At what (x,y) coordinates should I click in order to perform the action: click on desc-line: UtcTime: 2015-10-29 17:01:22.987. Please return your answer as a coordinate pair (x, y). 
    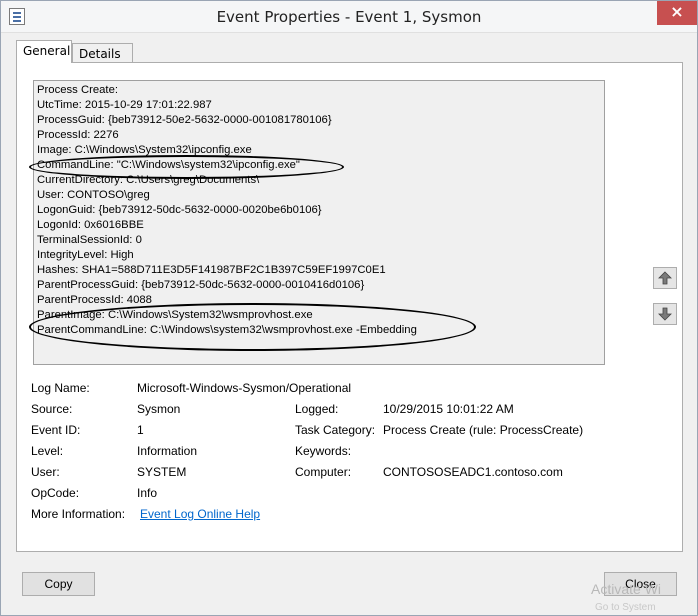
    Looking at the image, I should click on (124, 105).